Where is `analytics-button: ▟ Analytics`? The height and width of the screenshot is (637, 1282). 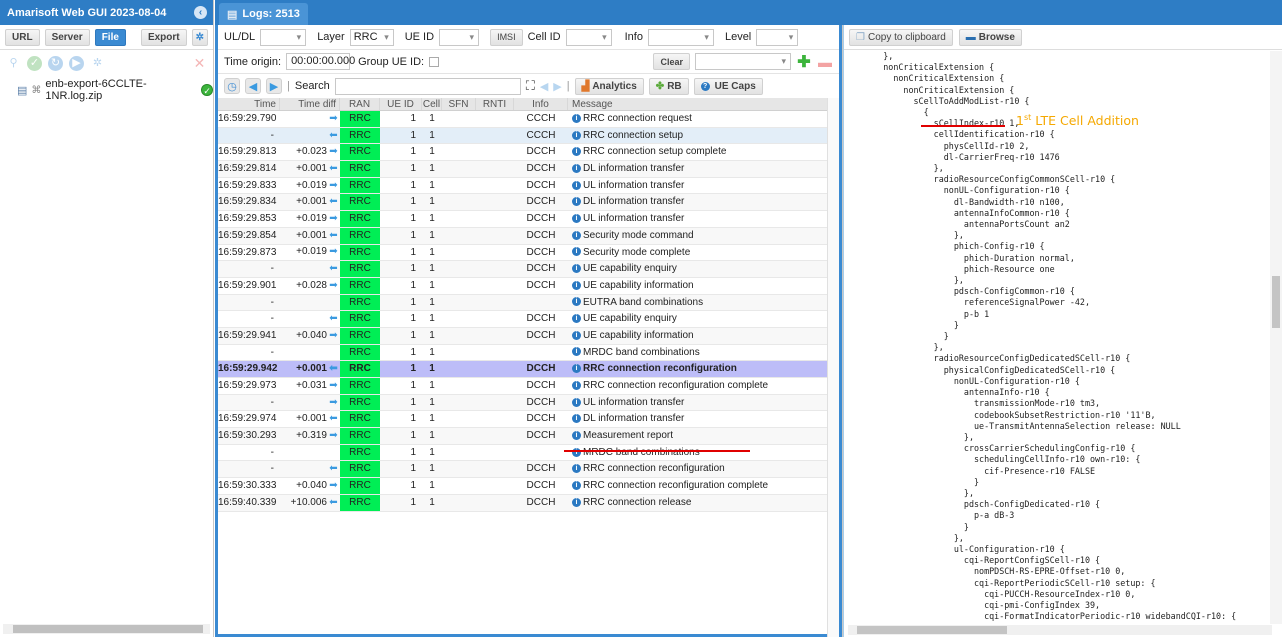
analytics-button: ▟ Analytics is located at coordinates (609, 86).